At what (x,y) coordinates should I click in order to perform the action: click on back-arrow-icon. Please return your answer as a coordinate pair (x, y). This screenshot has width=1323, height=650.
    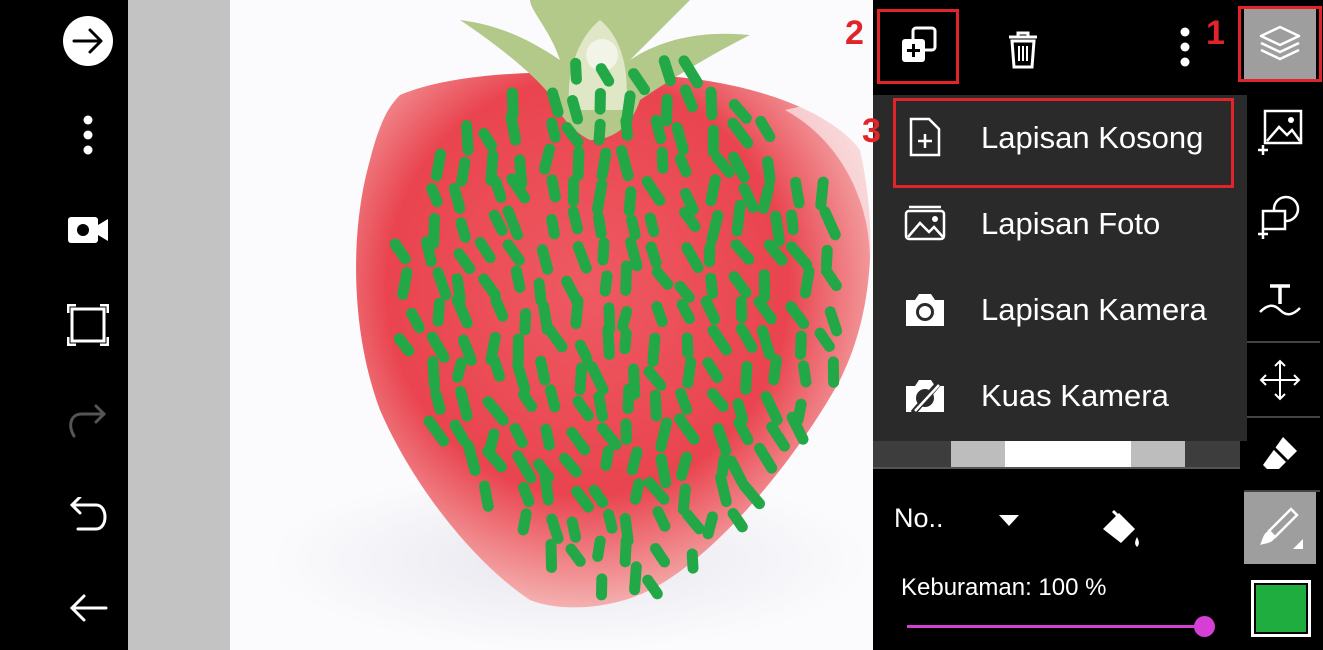
    Looking at the image, I should click on (88, 608).